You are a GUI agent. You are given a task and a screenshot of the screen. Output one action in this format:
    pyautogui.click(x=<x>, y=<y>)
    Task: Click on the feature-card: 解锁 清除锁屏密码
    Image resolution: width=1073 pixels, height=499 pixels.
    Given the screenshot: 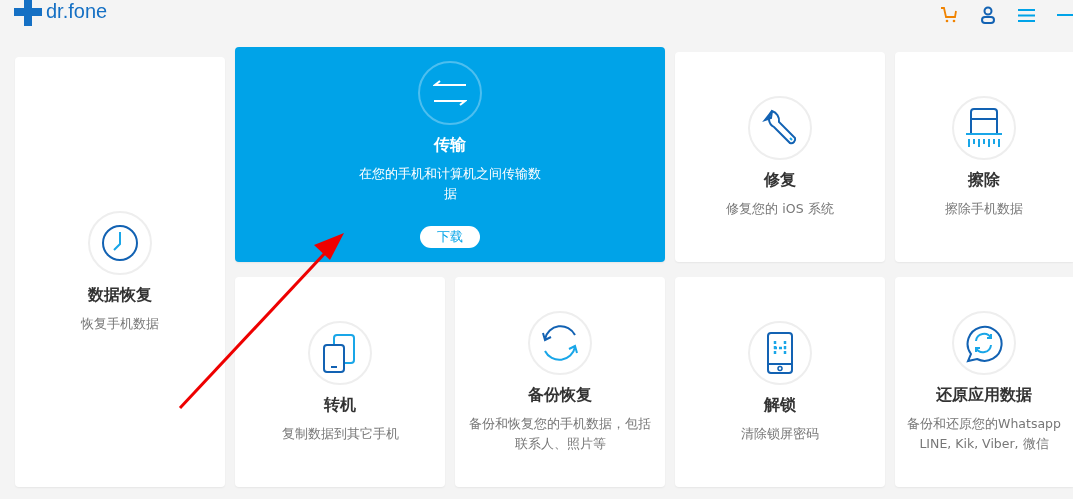 What is the action you would take?
    pyautogui.click(x=780, y=382)
    